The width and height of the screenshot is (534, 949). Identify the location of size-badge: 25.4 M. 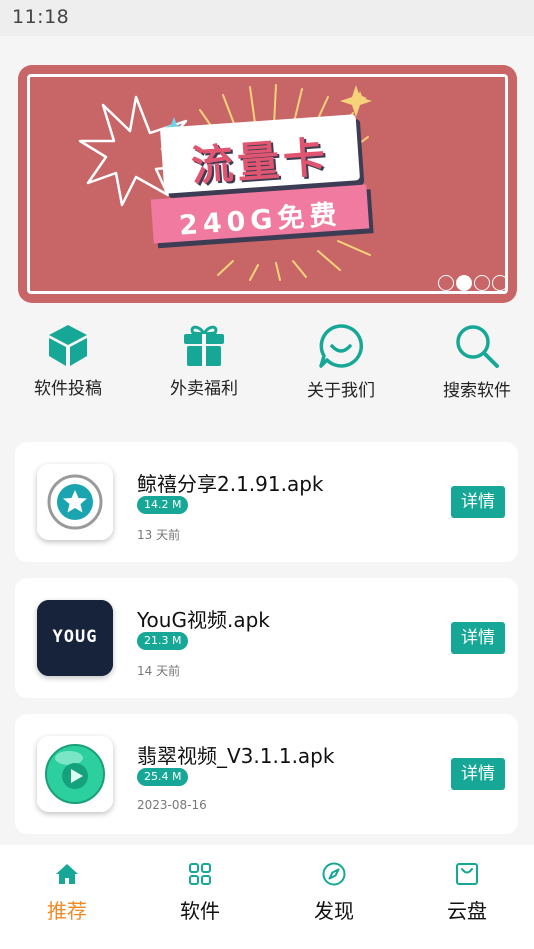
(163, 777).